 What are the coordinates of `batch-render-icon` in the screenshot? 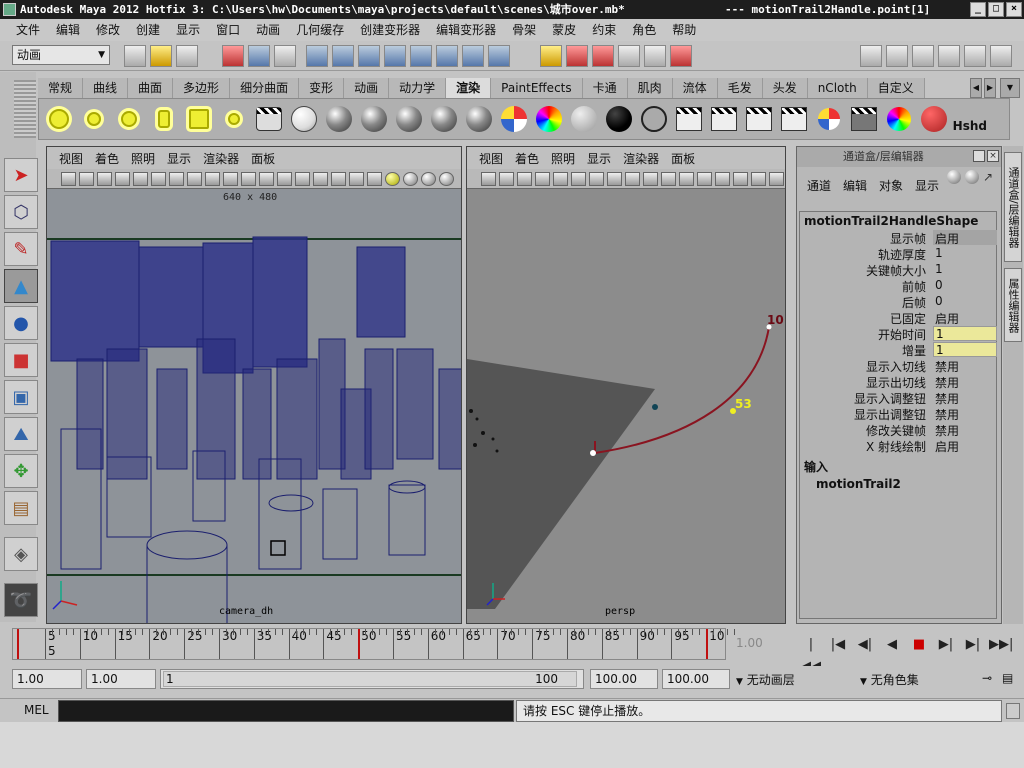 It's located at (759, 119).